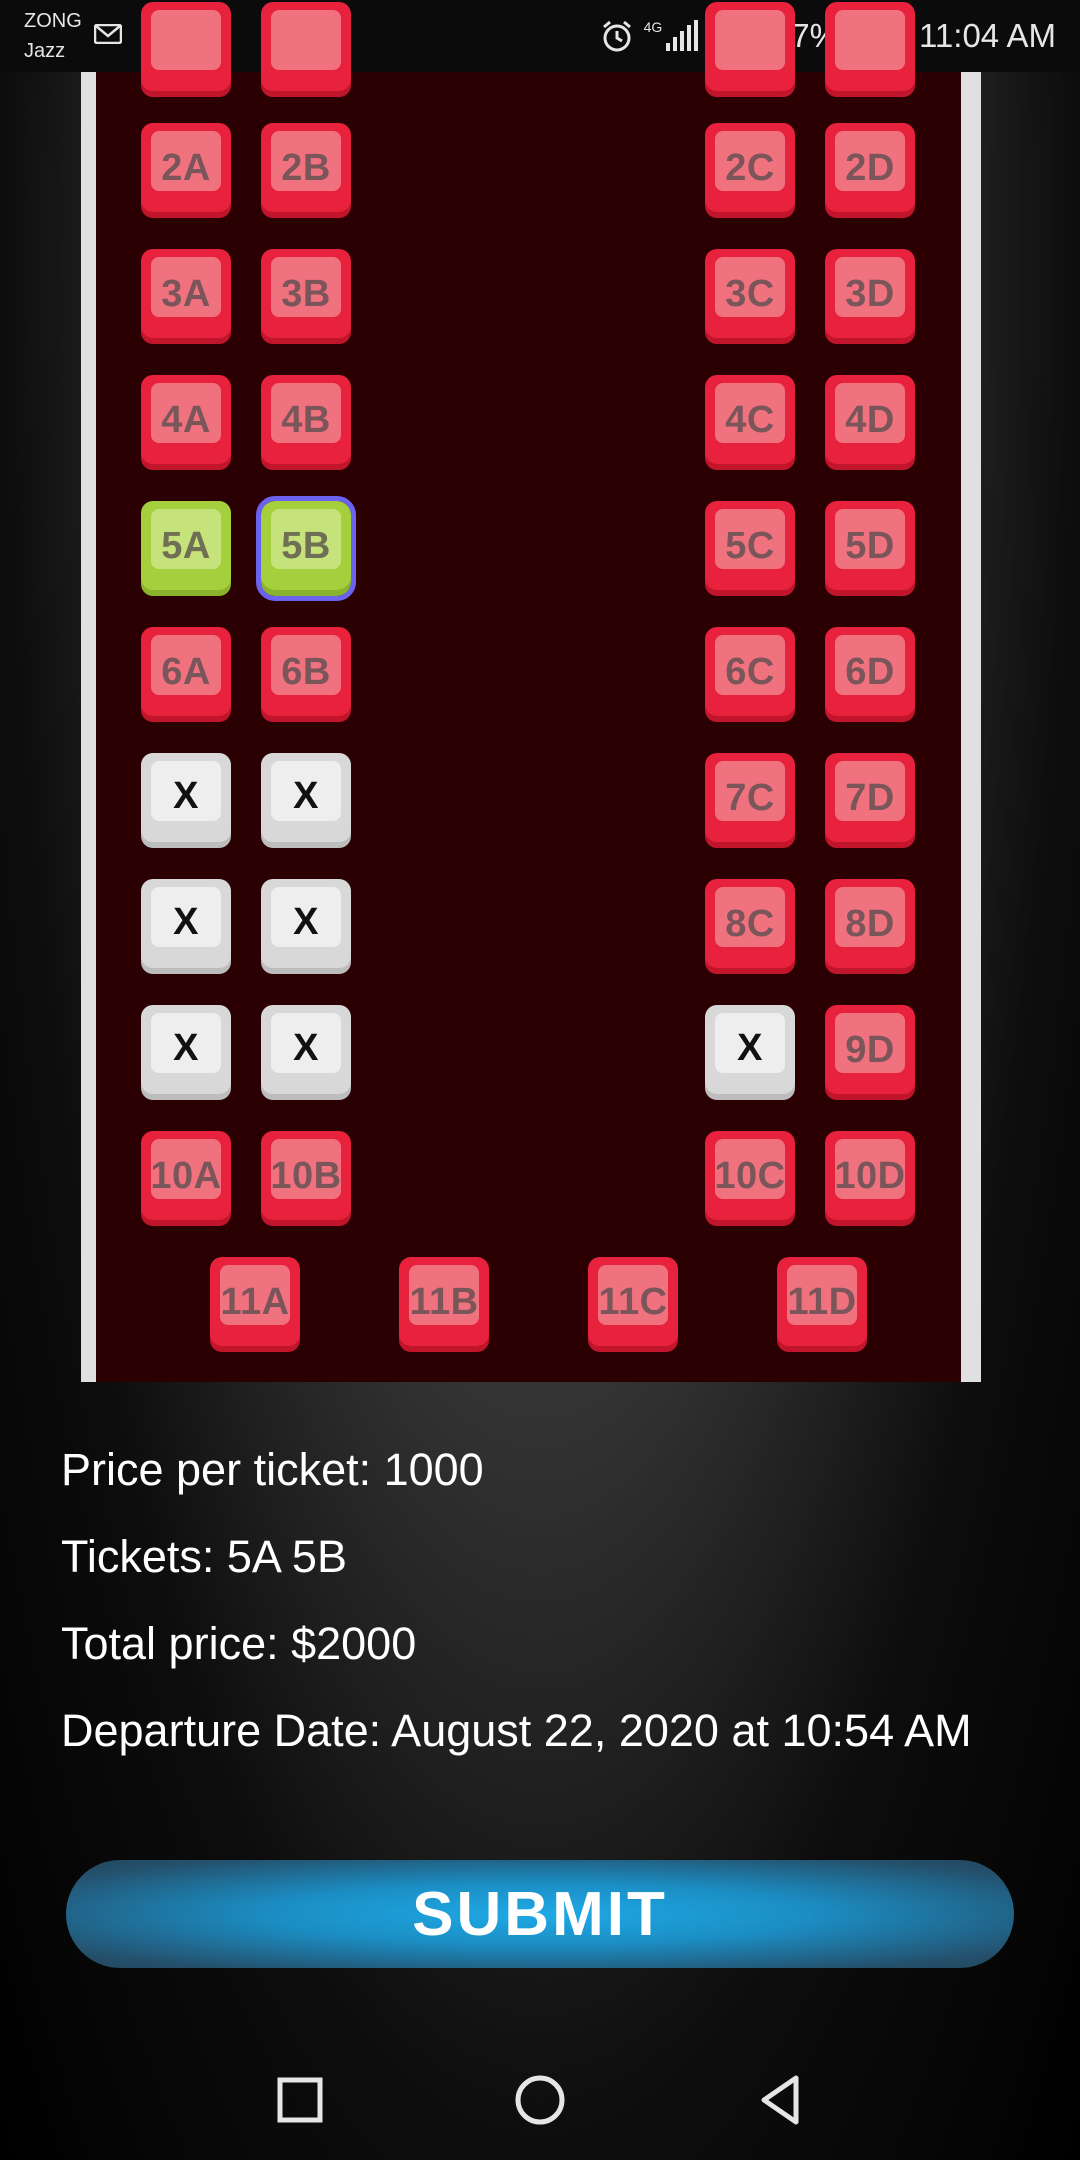  What do you see at coordinates (987, 35) in the screenshot?
I see `clock: 11:04 AM` at bounding box center [987, 35].